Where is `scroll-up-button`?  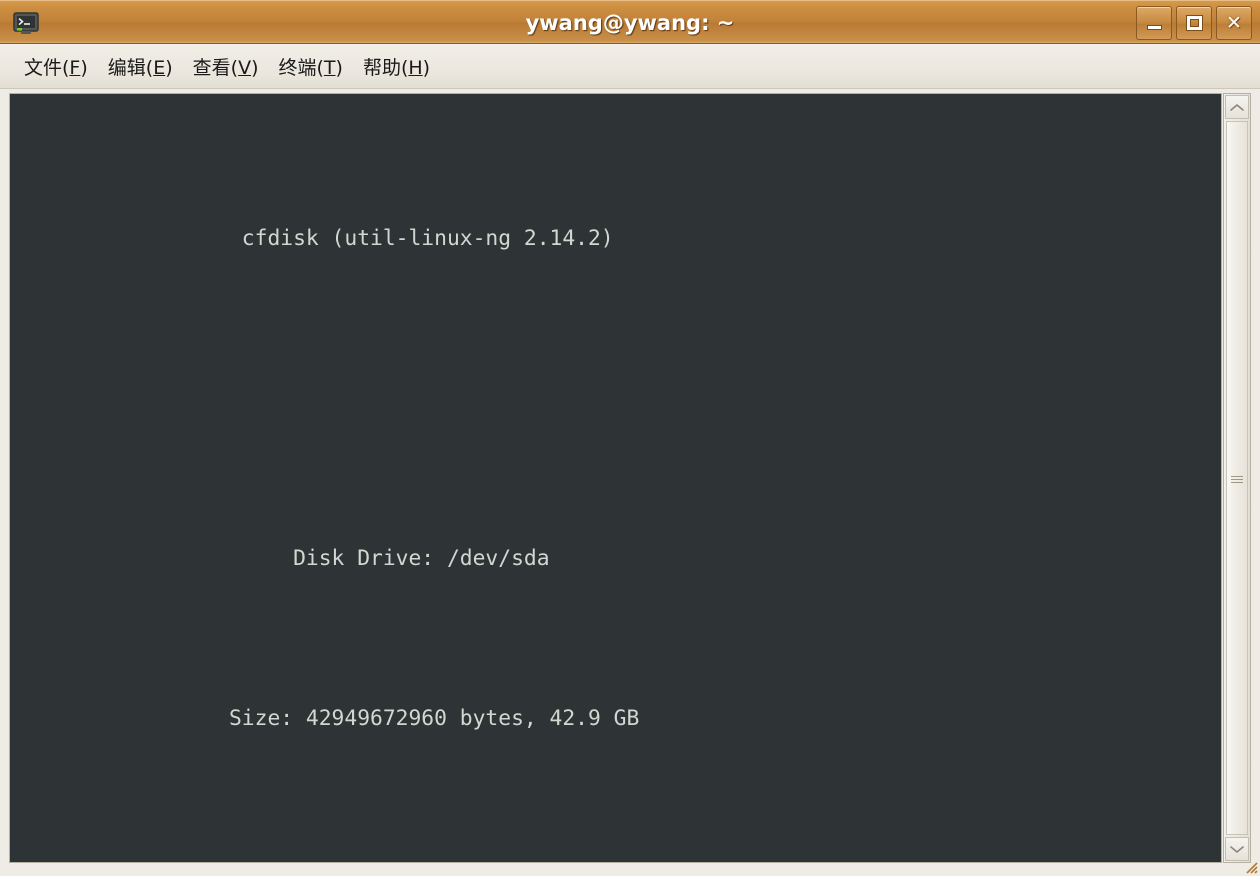
scroll-up-button is located at coordinates (1237, 107).